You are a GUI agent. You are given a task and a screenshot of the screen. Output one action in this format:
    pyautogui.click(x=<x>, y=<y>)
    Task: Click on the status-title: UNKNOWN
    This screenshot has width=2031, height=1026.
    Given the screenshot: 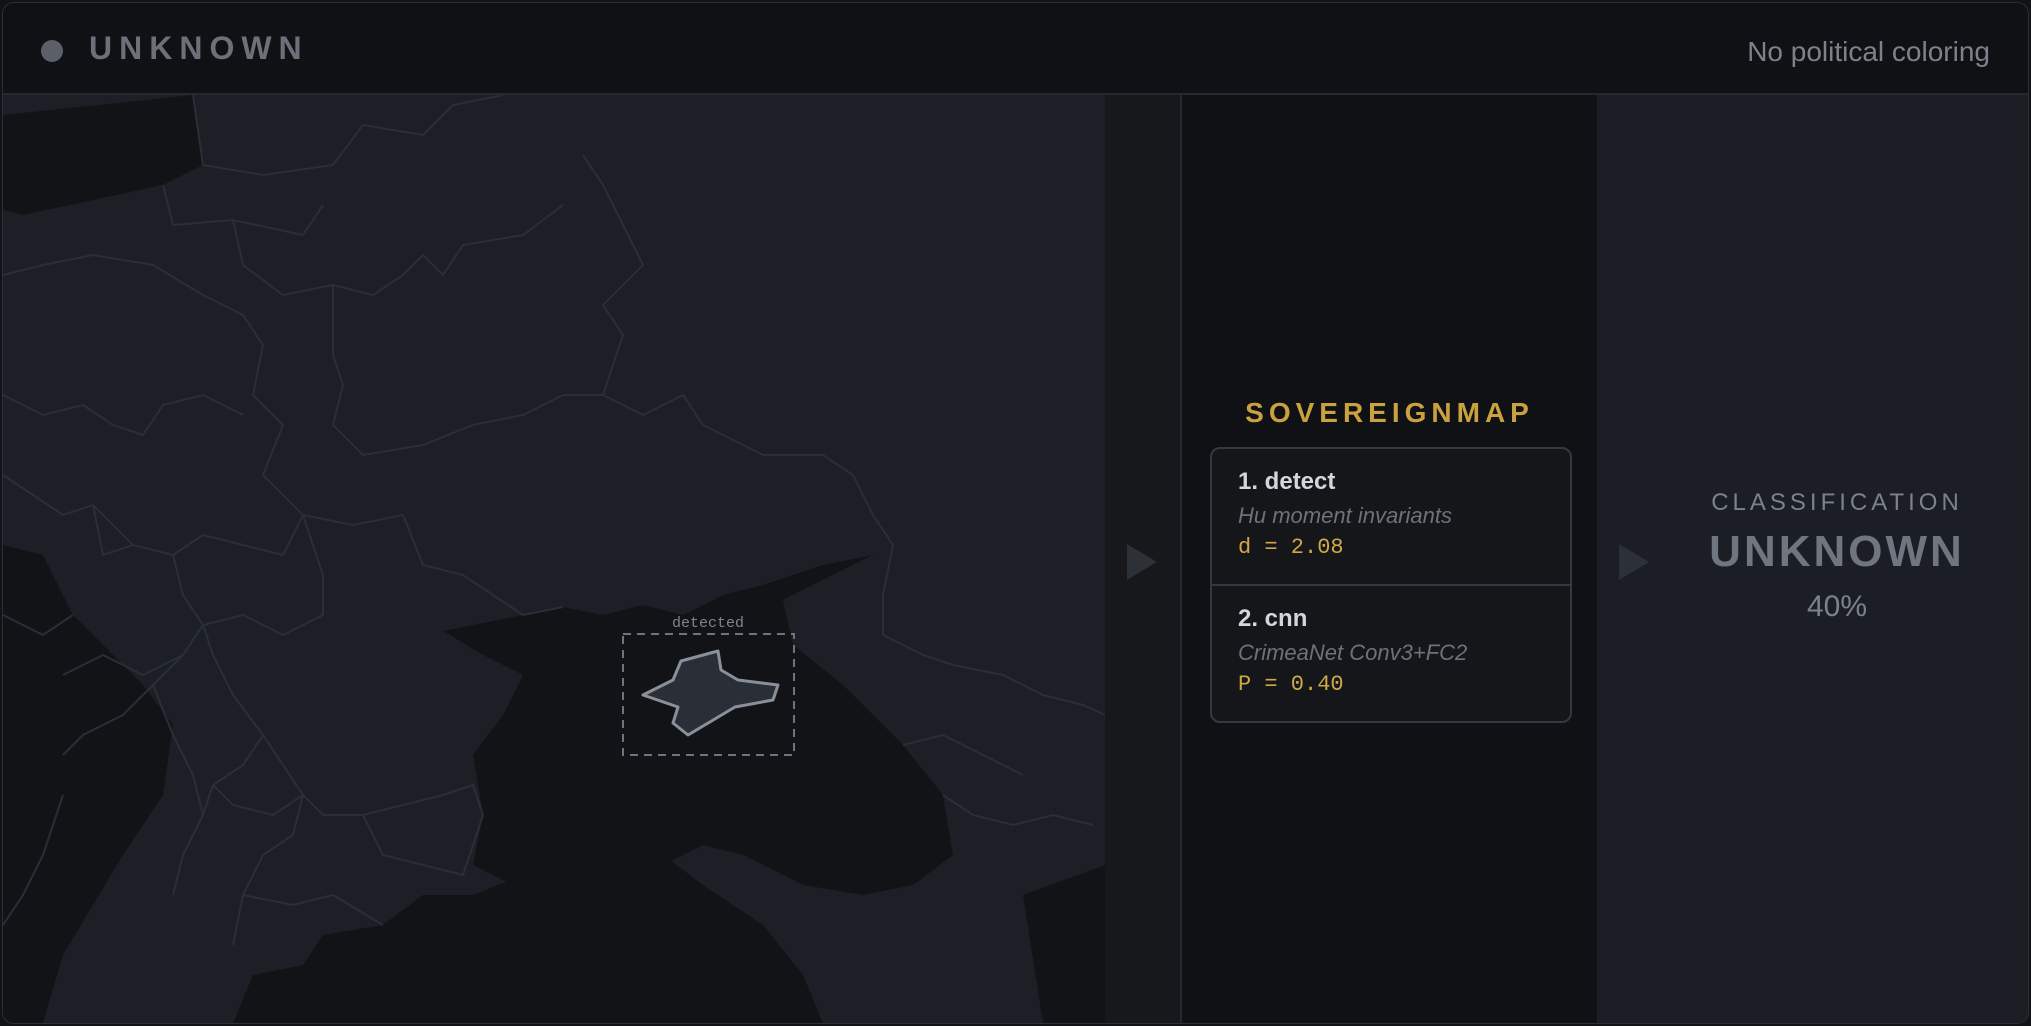 What is the action you would take?
    pyautogui.click(x=199, y=48)
    